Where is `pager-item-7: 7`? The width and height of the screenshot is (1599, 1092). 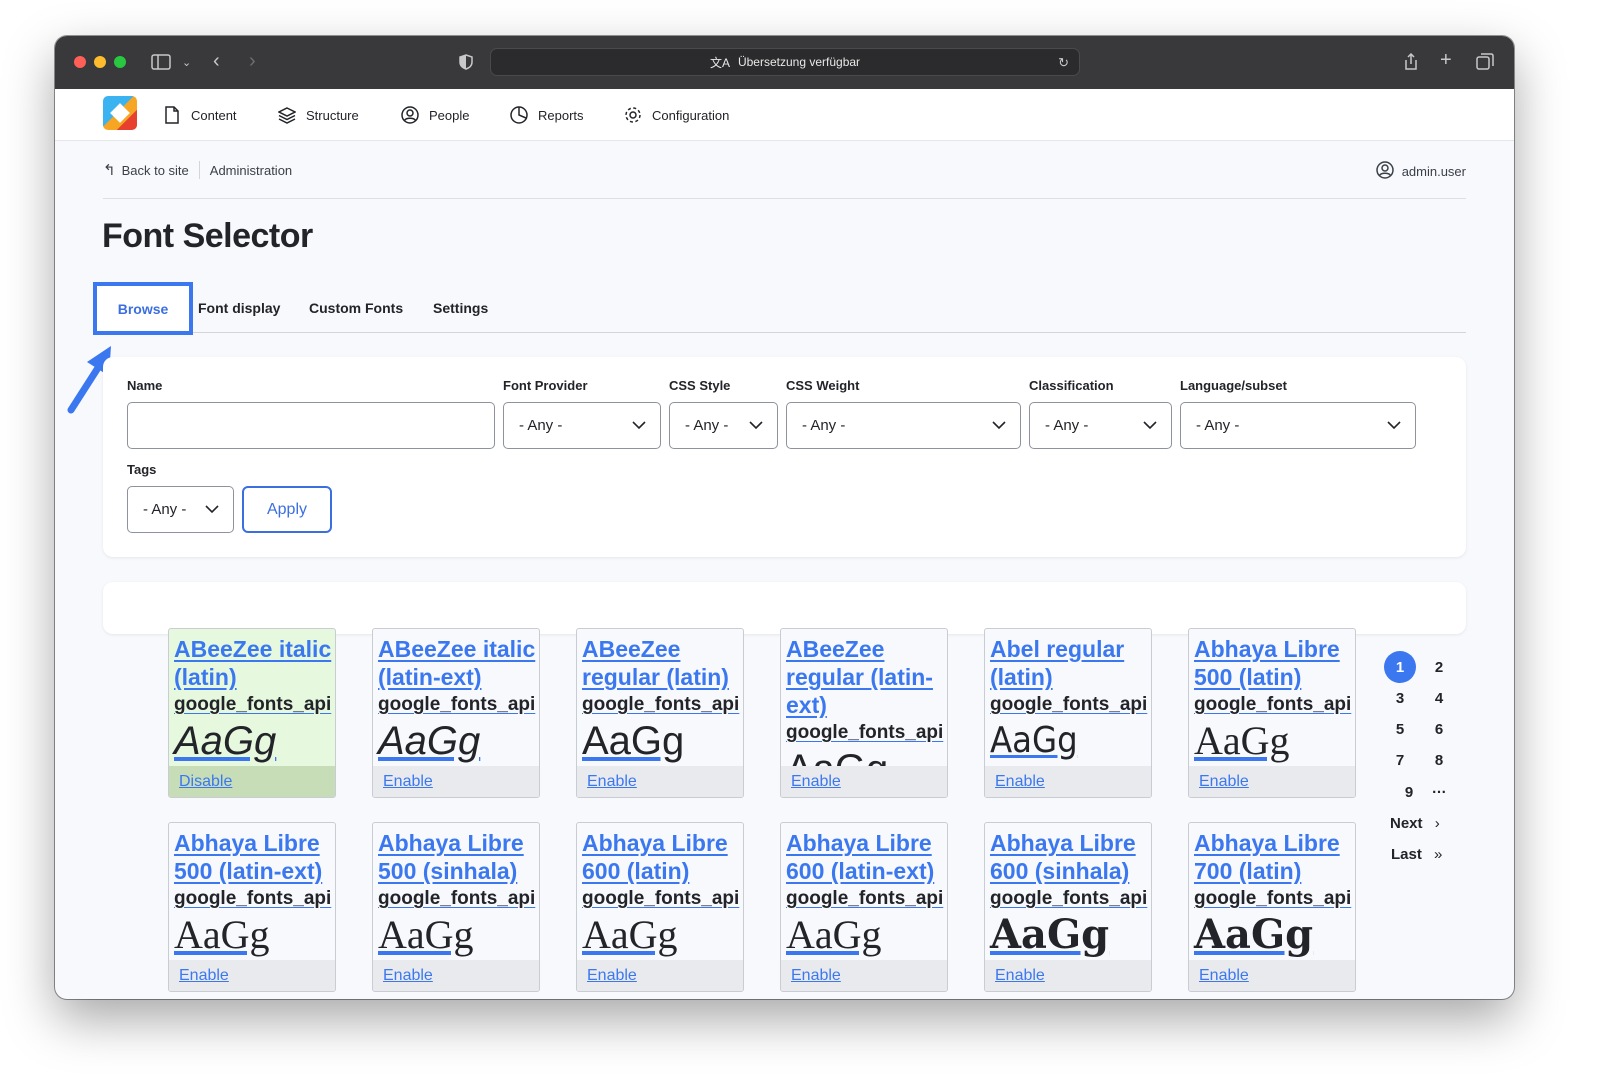 pager-item-7: 7 is located at coordinates (1400, 760).